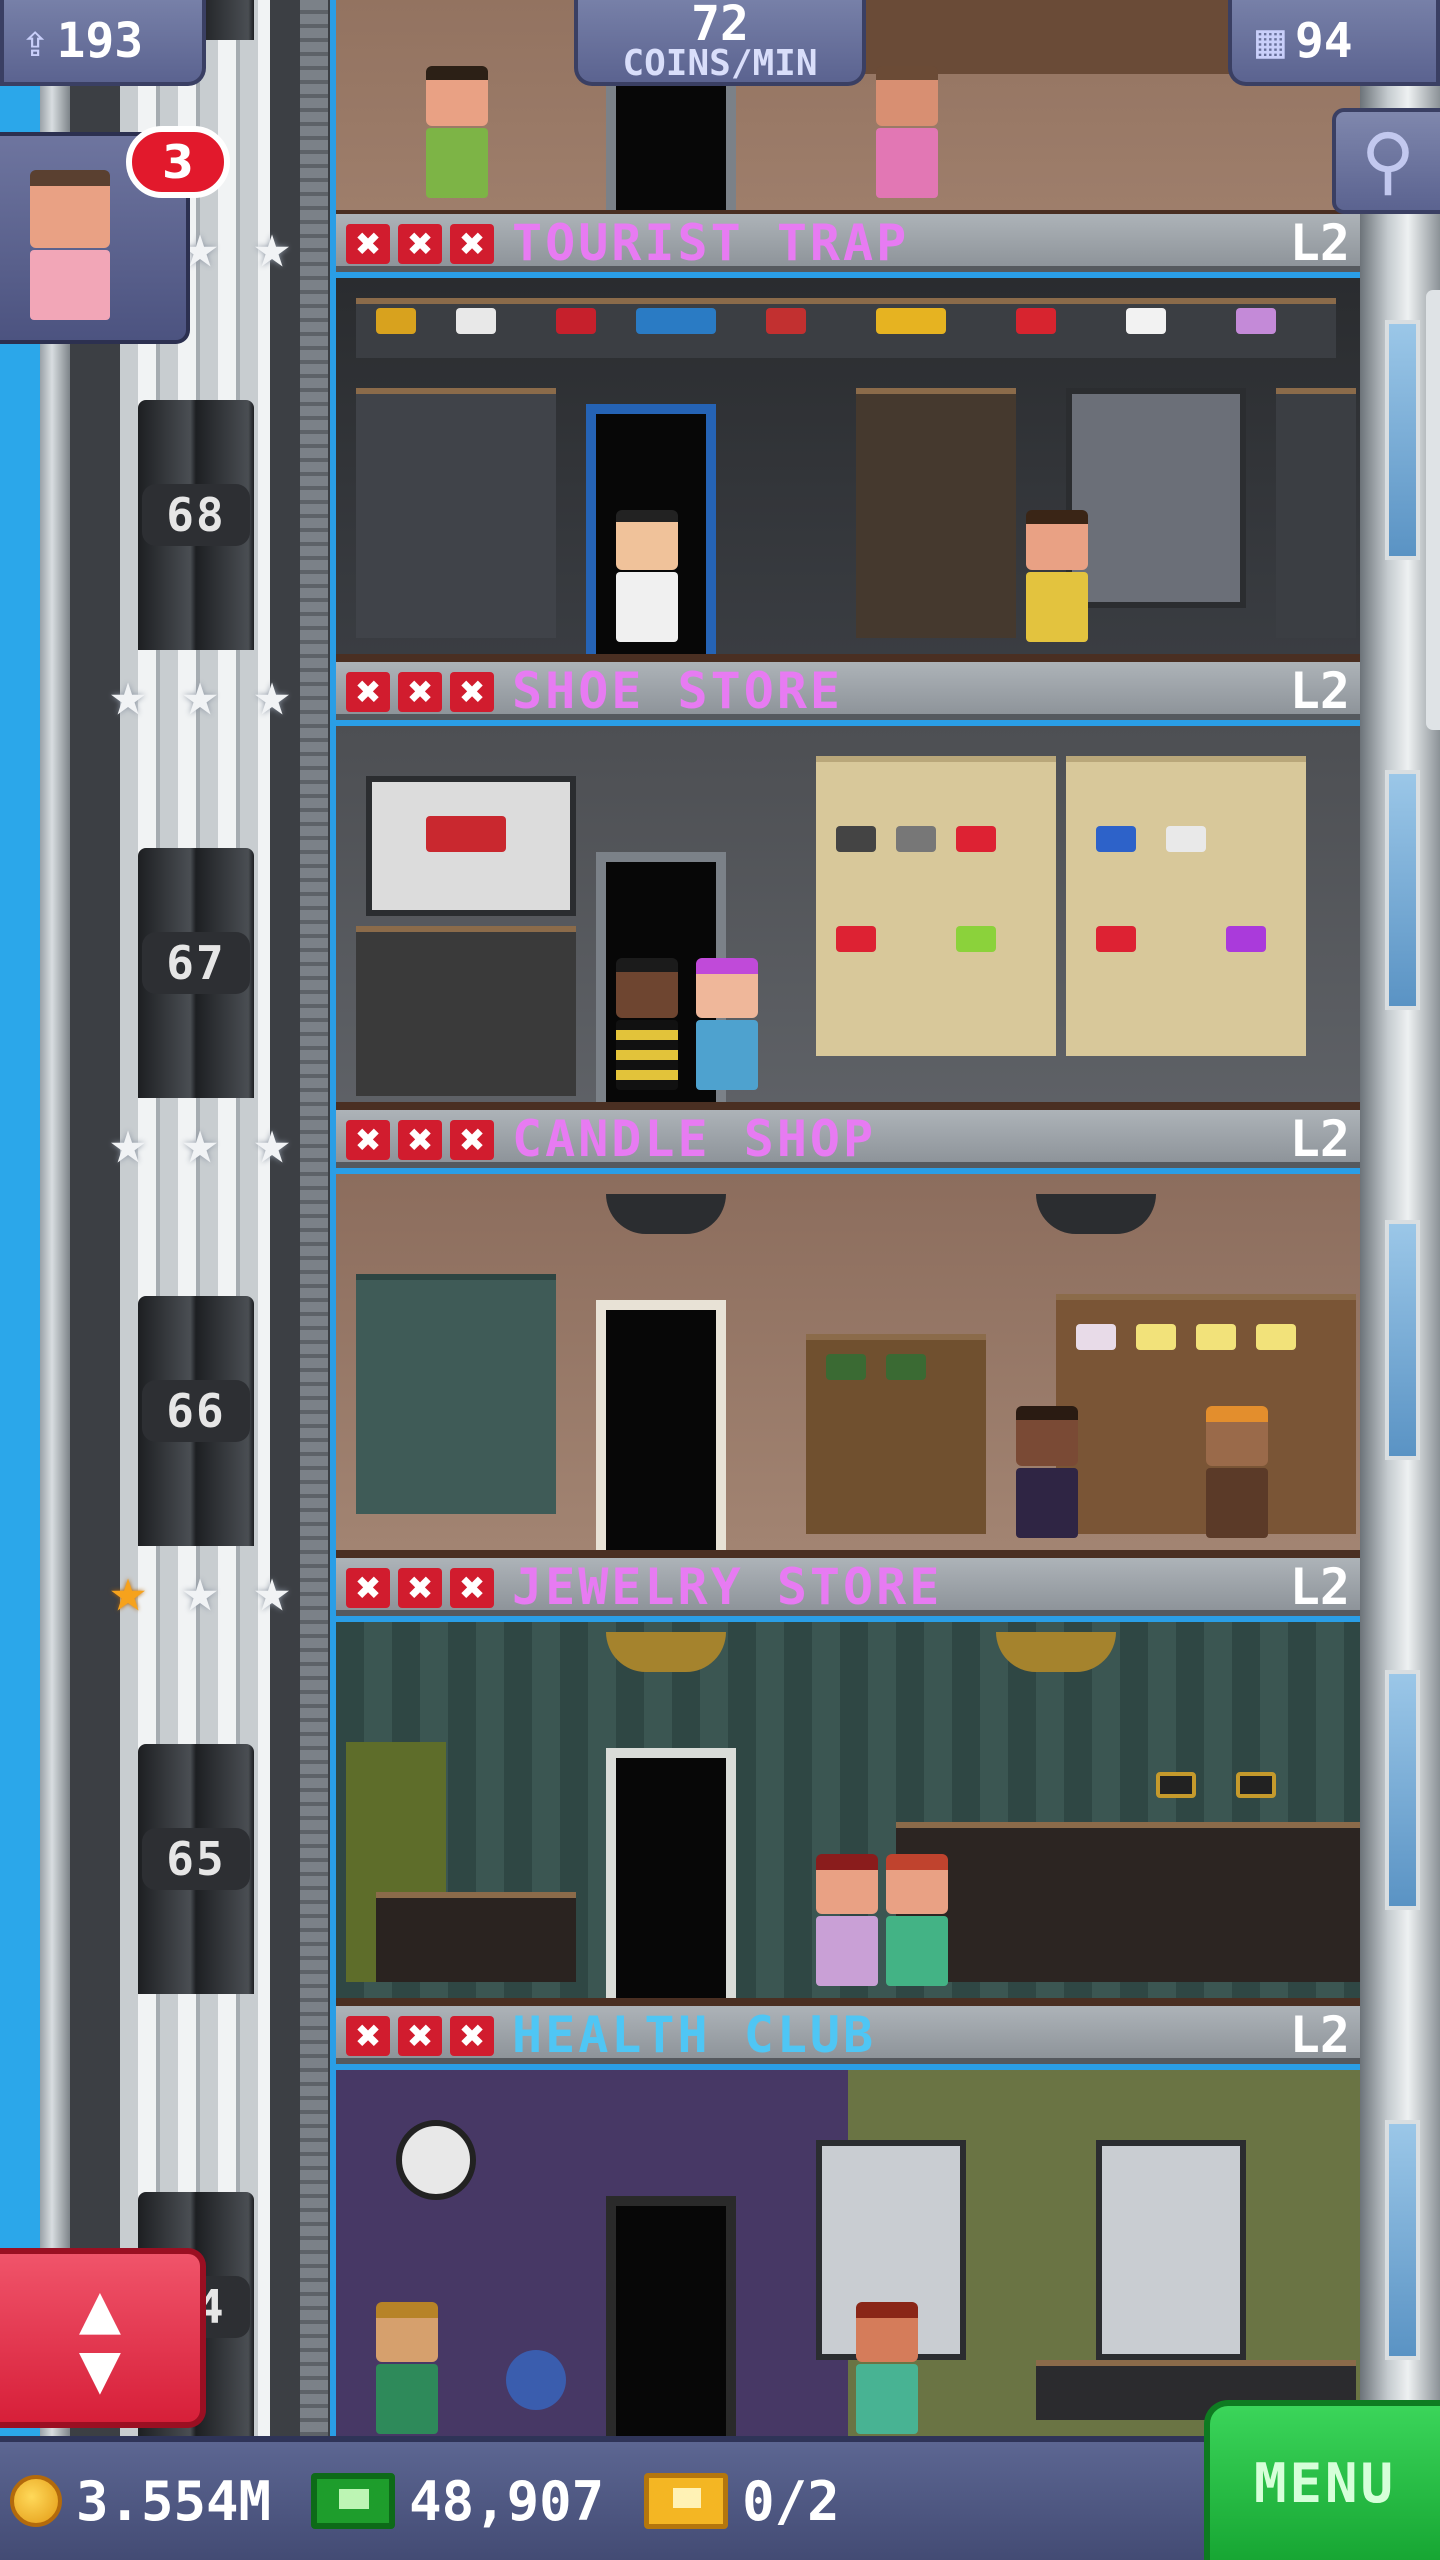 The height and width of the screenshot is (2560, 1440). Describe the element at coordinates (1171, 2250) in the screenshot. I see `gym-window` at that location.